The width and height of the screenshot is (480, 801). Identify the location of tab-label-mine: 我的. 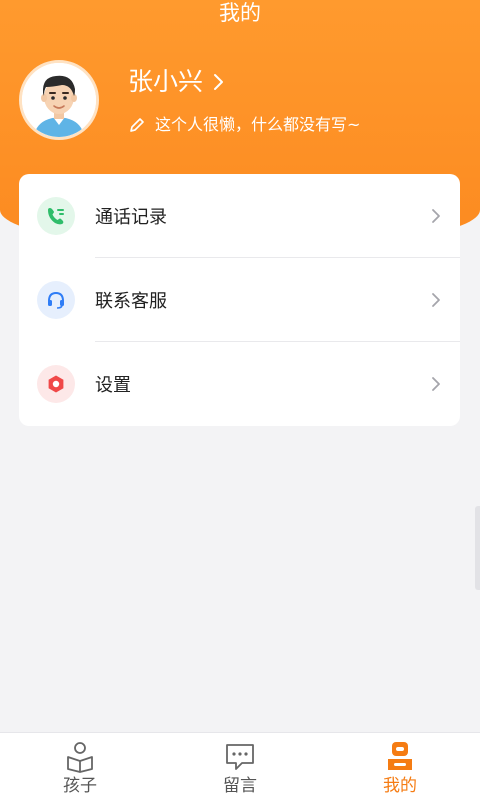
(400, 786).